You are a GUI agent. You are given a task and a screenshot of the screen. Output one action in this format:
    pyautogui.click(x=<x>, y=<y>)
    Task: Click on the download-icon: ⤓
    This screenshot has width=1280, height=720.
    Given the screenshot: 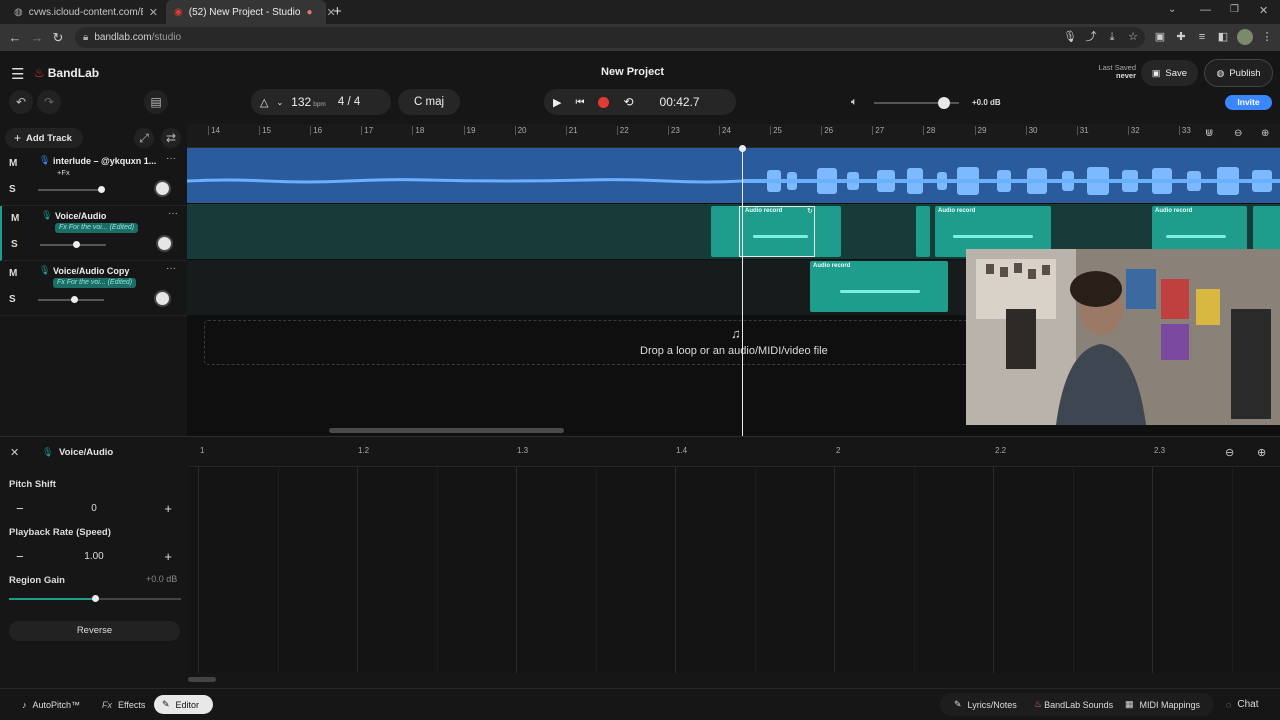 What is the action you would take?
    pyautogui.click(x=1112, y=37)
    